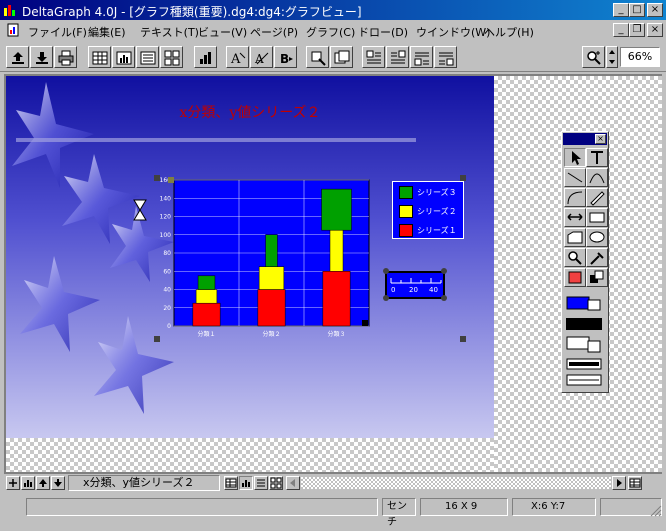  I want to click on down-arrow-icon, so click(58, 483).